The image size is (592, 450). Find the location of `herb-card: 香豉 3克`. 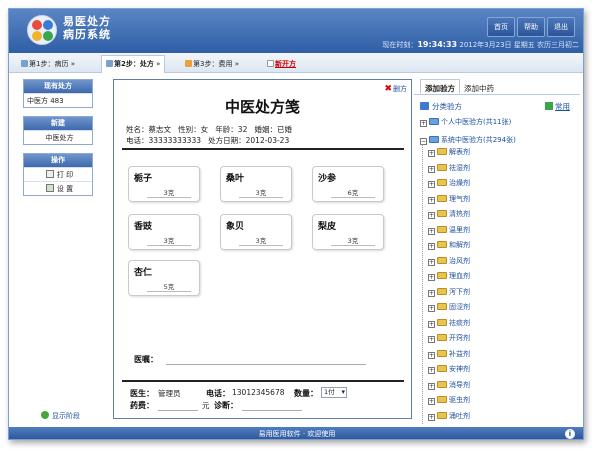

herb-card: 香豉 3克 is located at coordinates (164, 232).